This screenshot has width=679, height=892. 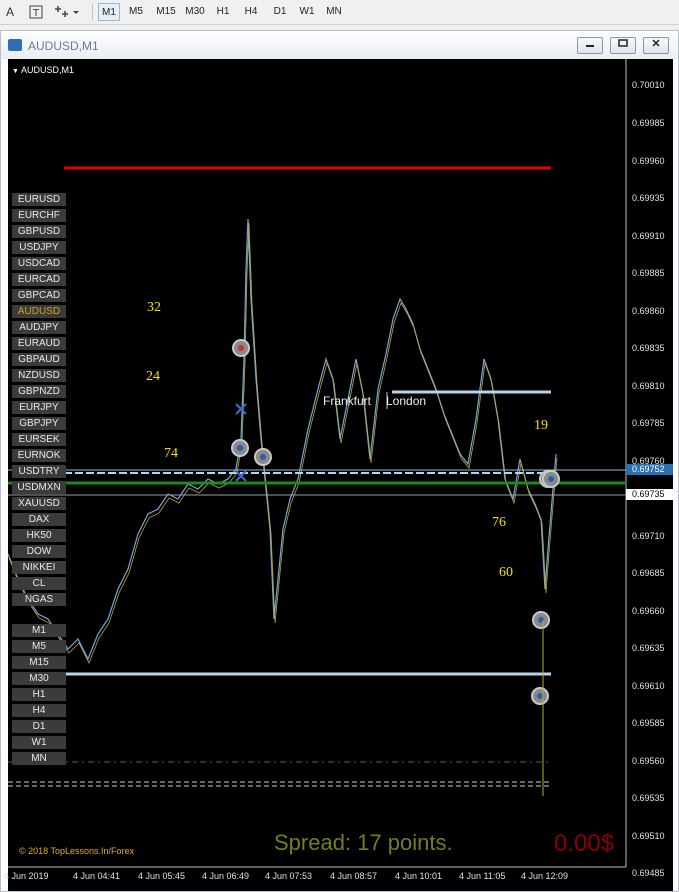 I want to click on toolbar-timeframe-m30: M30, so click(x=195, y=12).